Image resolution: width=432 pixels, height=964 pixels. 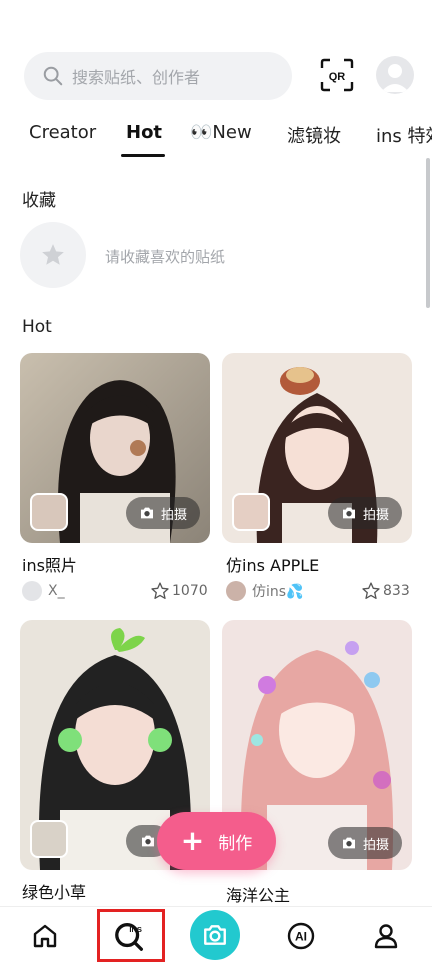 What do you see at coordinates (258, 894) in the screenshot?
I see `sticker-title: 海洋公主` at bounding box center [258, 894].